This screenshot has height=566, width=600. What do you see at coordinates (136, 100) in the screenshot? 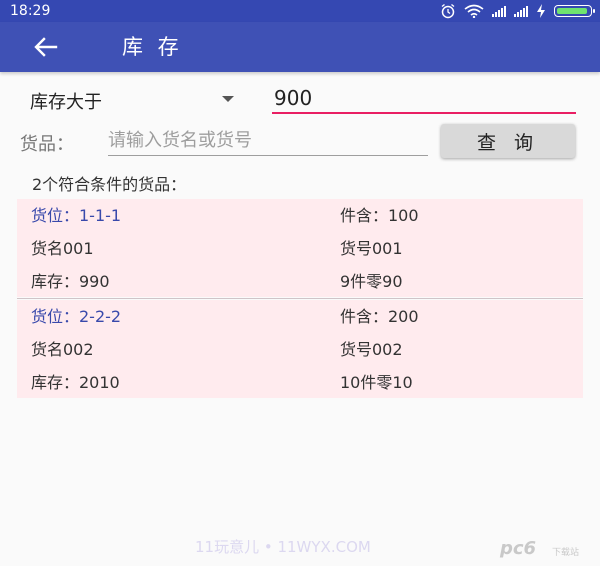
I see `stock-condition-spinner: 库存大于` at bounding box center [136, 100].